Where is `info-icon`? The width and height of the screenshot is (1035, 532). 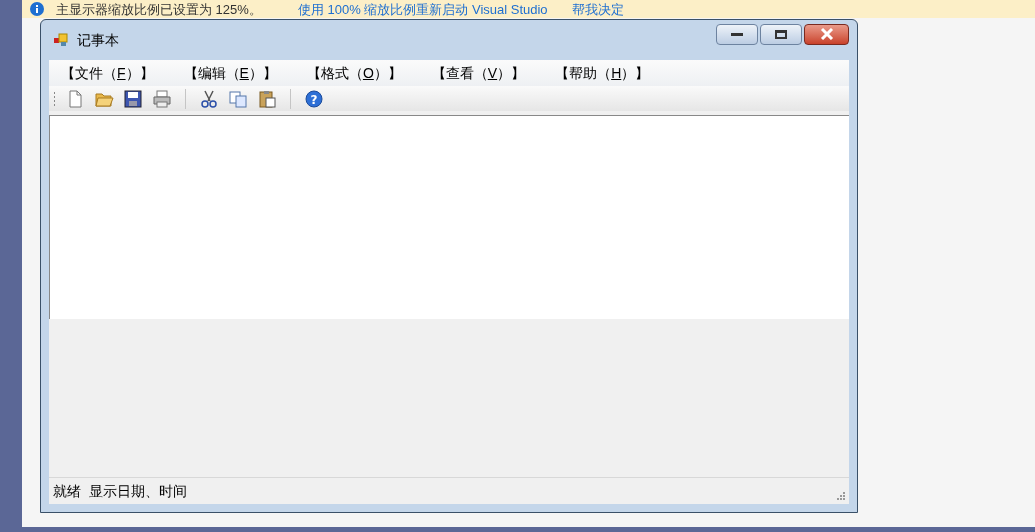 info-icon is located at coordinates (37, 9).